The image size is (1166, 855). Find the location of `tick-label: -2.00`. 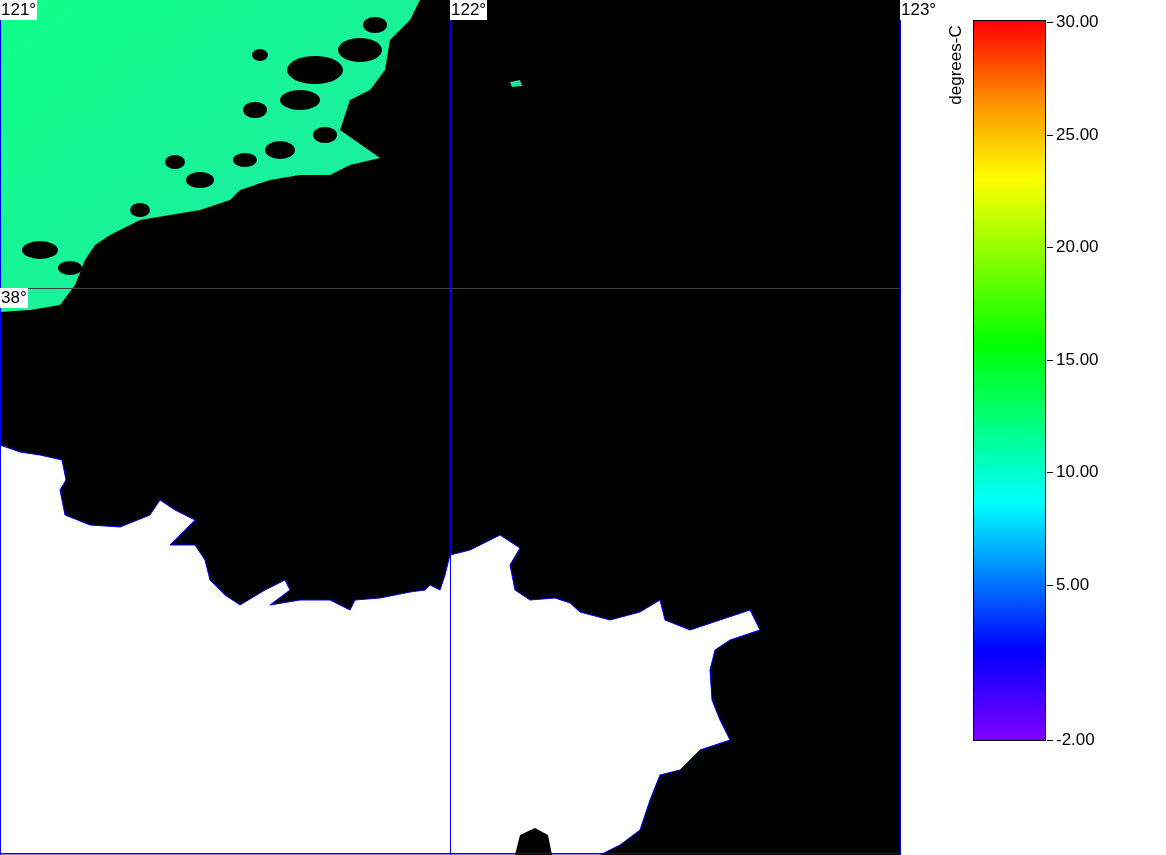

tick-label: -2.00 is located at coordinates (1075, 740).